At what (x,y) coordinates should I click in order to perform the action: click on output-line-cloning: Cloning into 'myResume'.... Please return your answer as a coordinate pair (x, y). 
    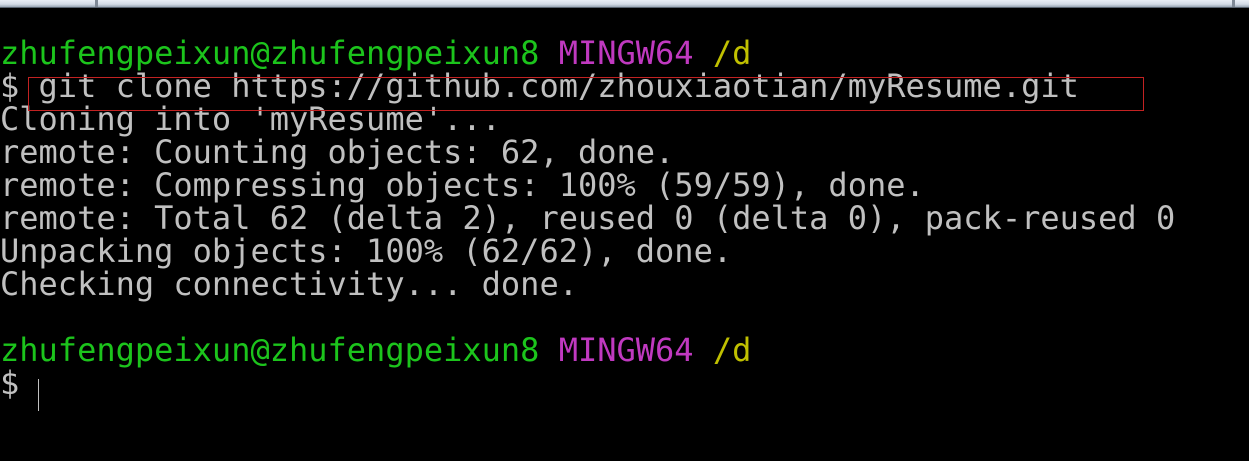
    Looking at the image, I should click on (250, 119).